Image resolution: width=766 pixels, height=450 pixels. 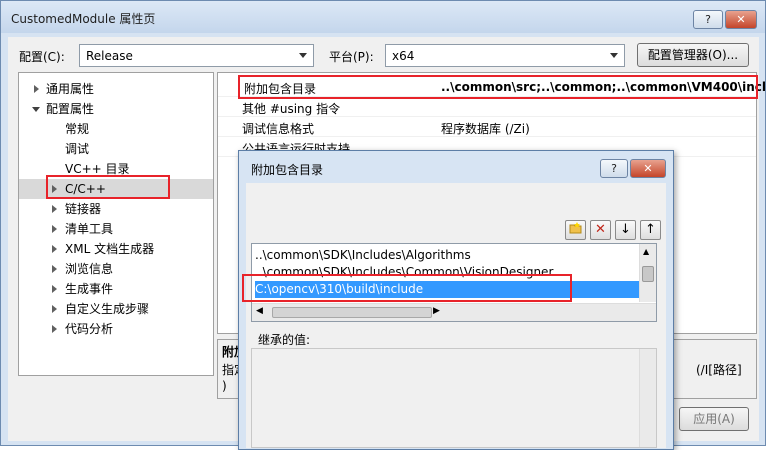 I want to click on description-text: ), so click(x=224, y=386).